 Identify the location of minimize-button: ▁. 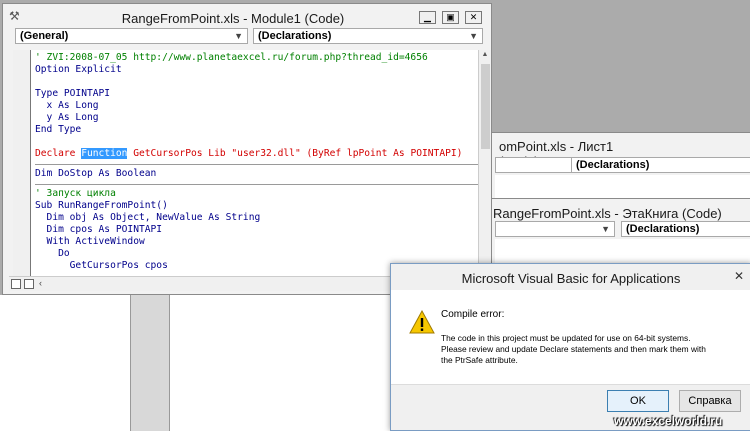
(427, 17).